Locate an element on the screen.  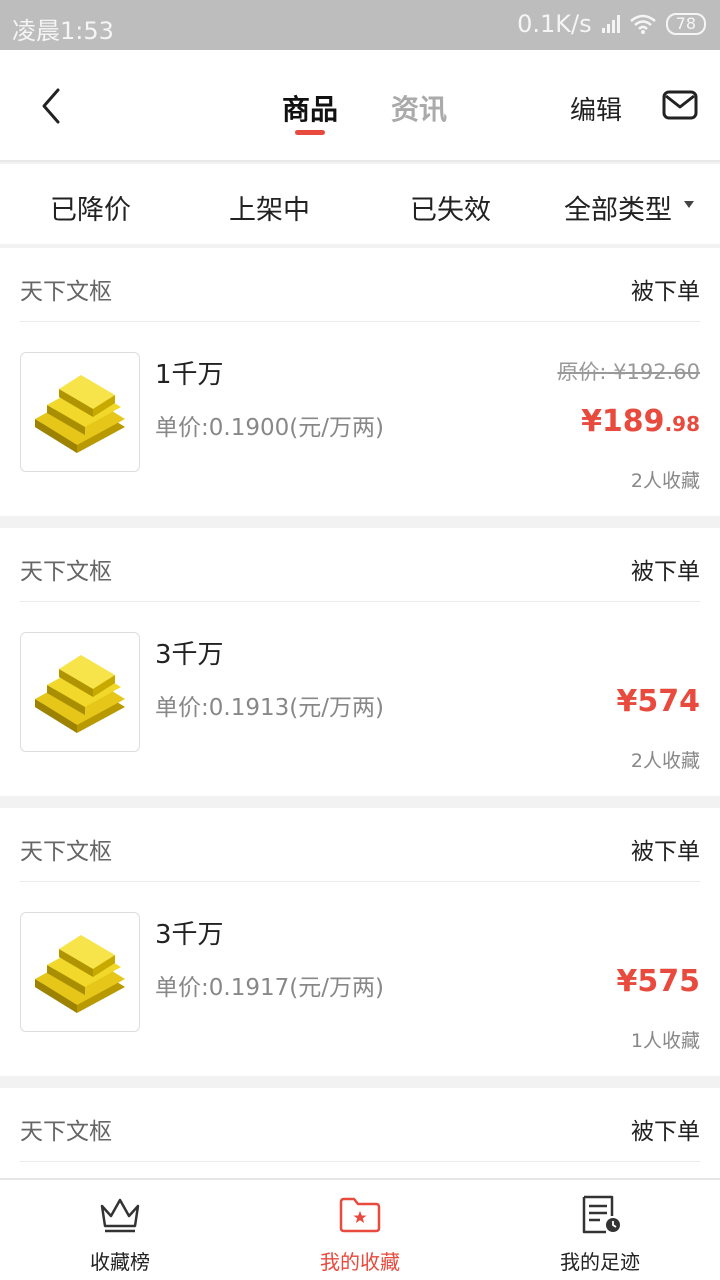
back-button is located at coordinates (54, 106).